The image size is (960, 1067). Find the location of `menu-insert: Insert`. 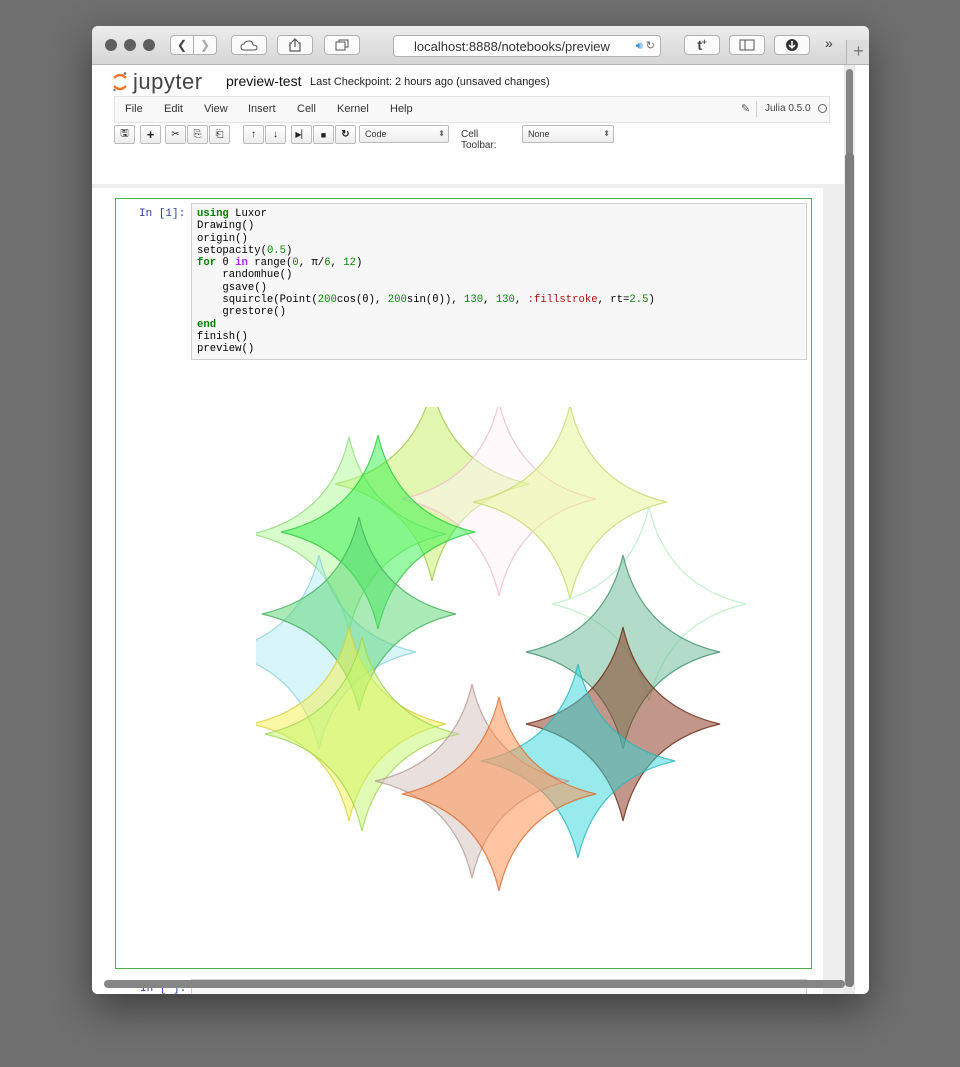

menu-insert: Insert is located at coordinates (262, 109).